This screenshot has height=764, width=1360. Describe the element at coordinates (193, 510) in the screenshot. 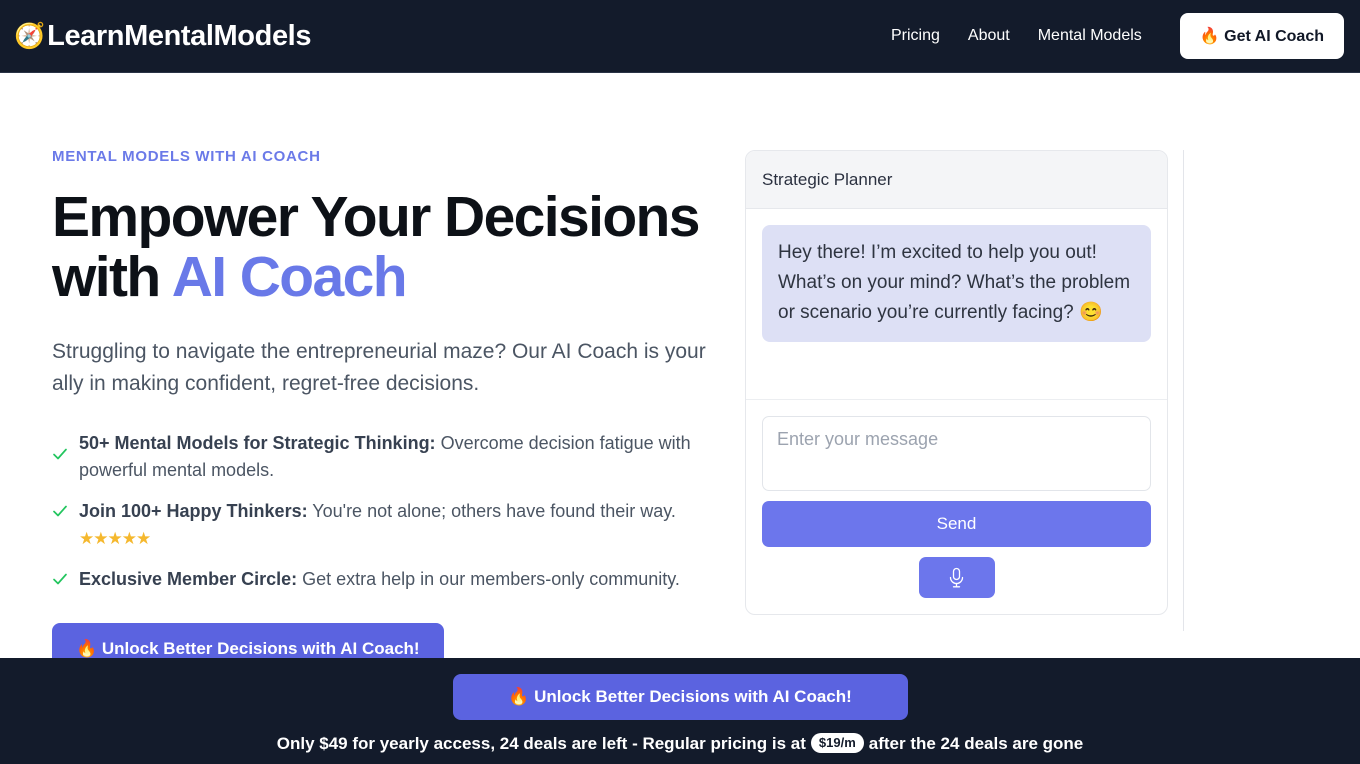

I see `feature-label: Join 100+ Happy Thinkers:` at that location.